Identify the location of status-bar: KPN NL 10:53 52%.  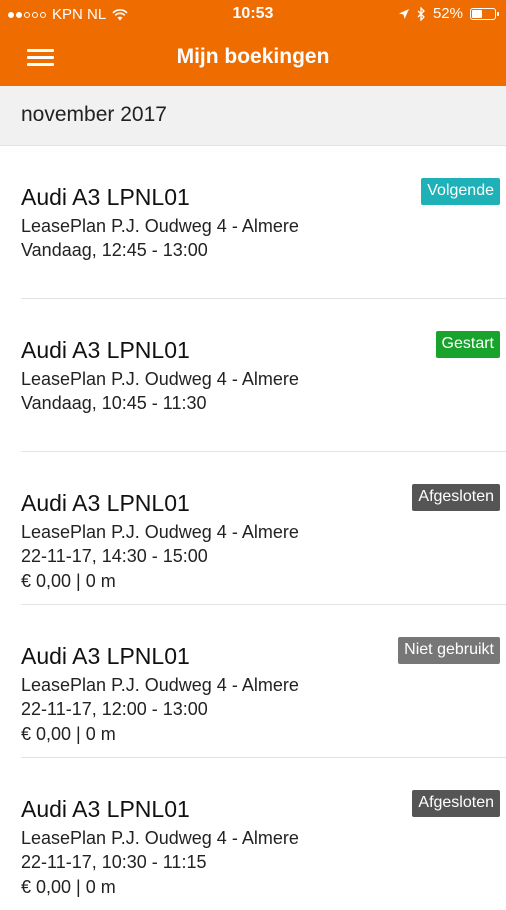
(253, 15).